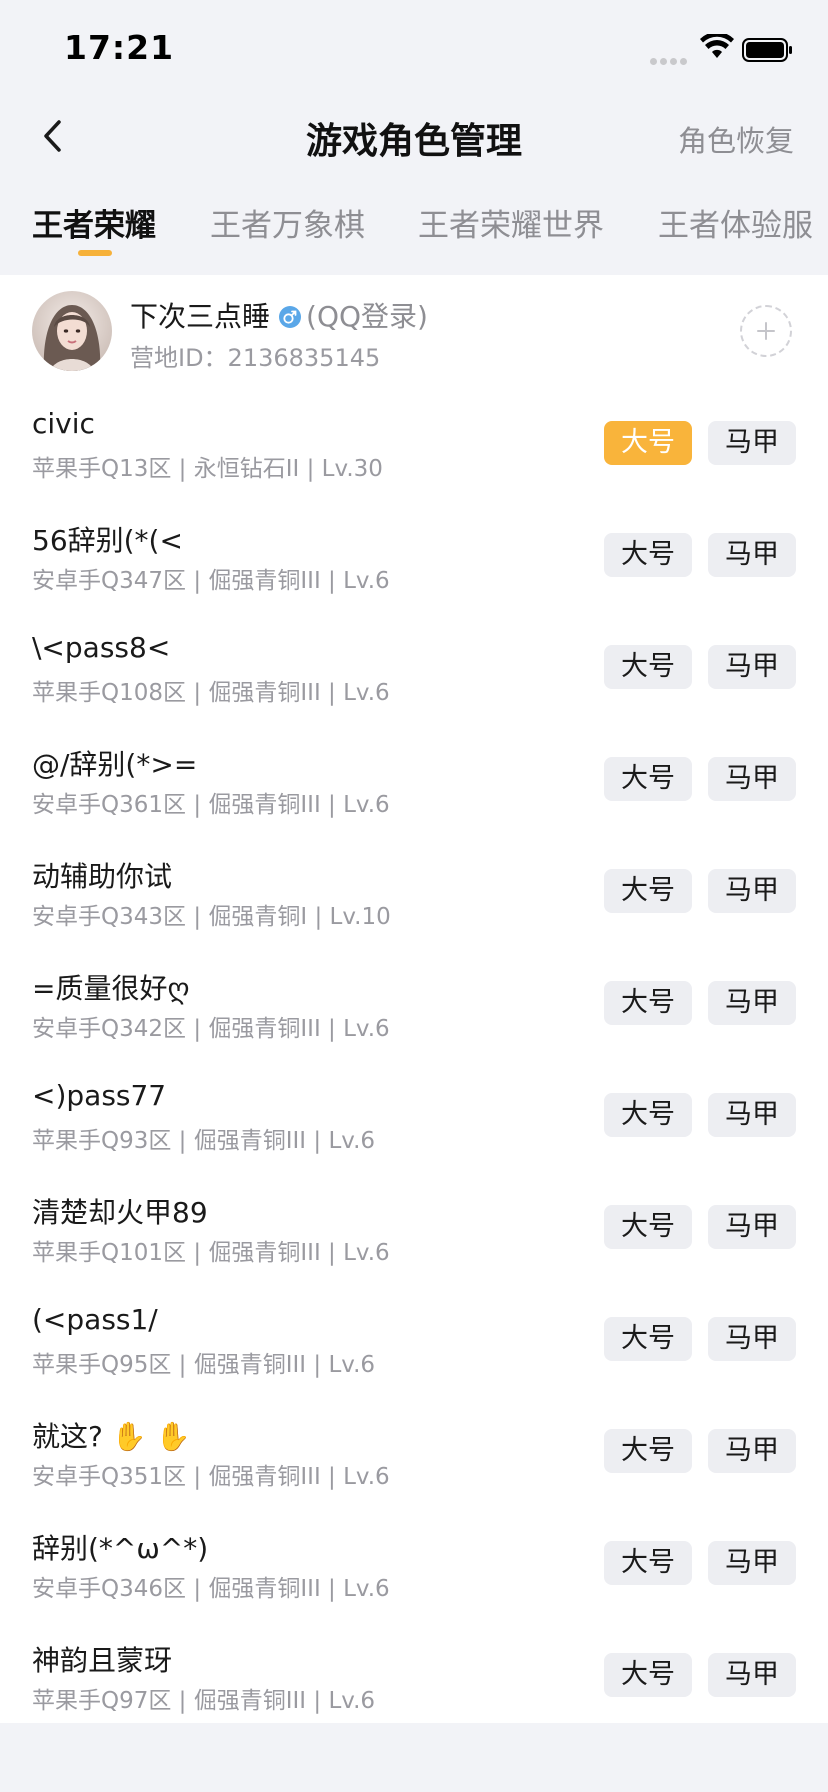 This screenshot has width=828, height=1792. I want to click on add-role-button, so click(766, 331).